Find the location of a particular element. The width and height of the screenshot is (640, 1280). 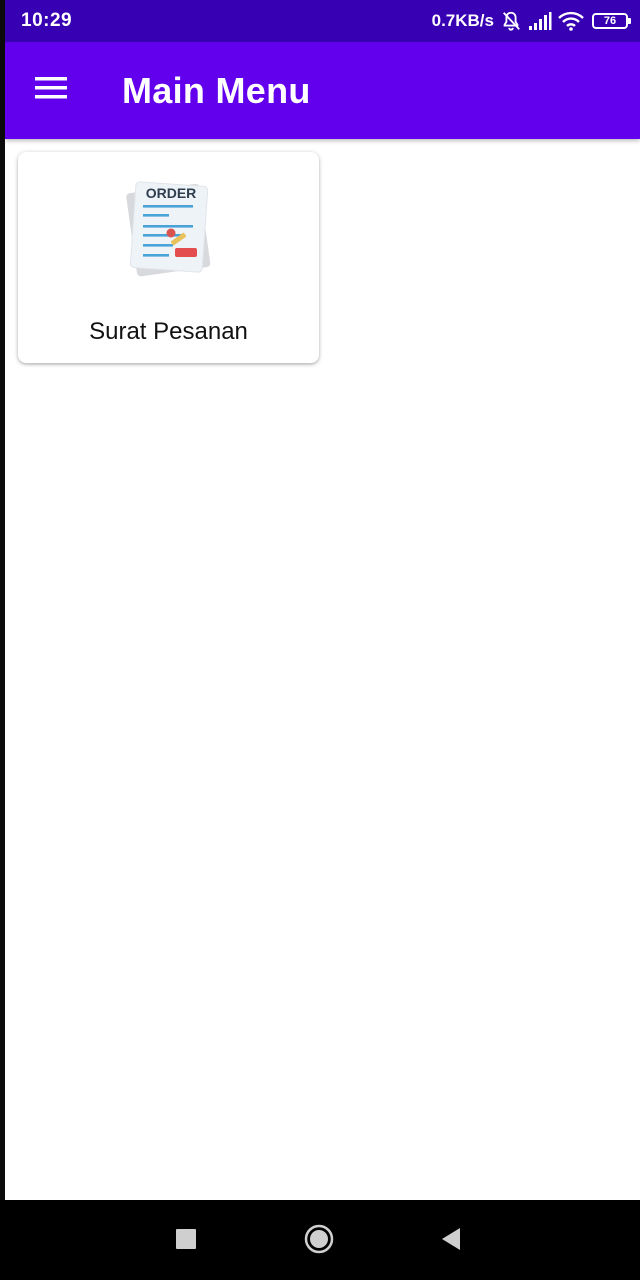

battery-icon: 76 is located at coordinates (611, 21).